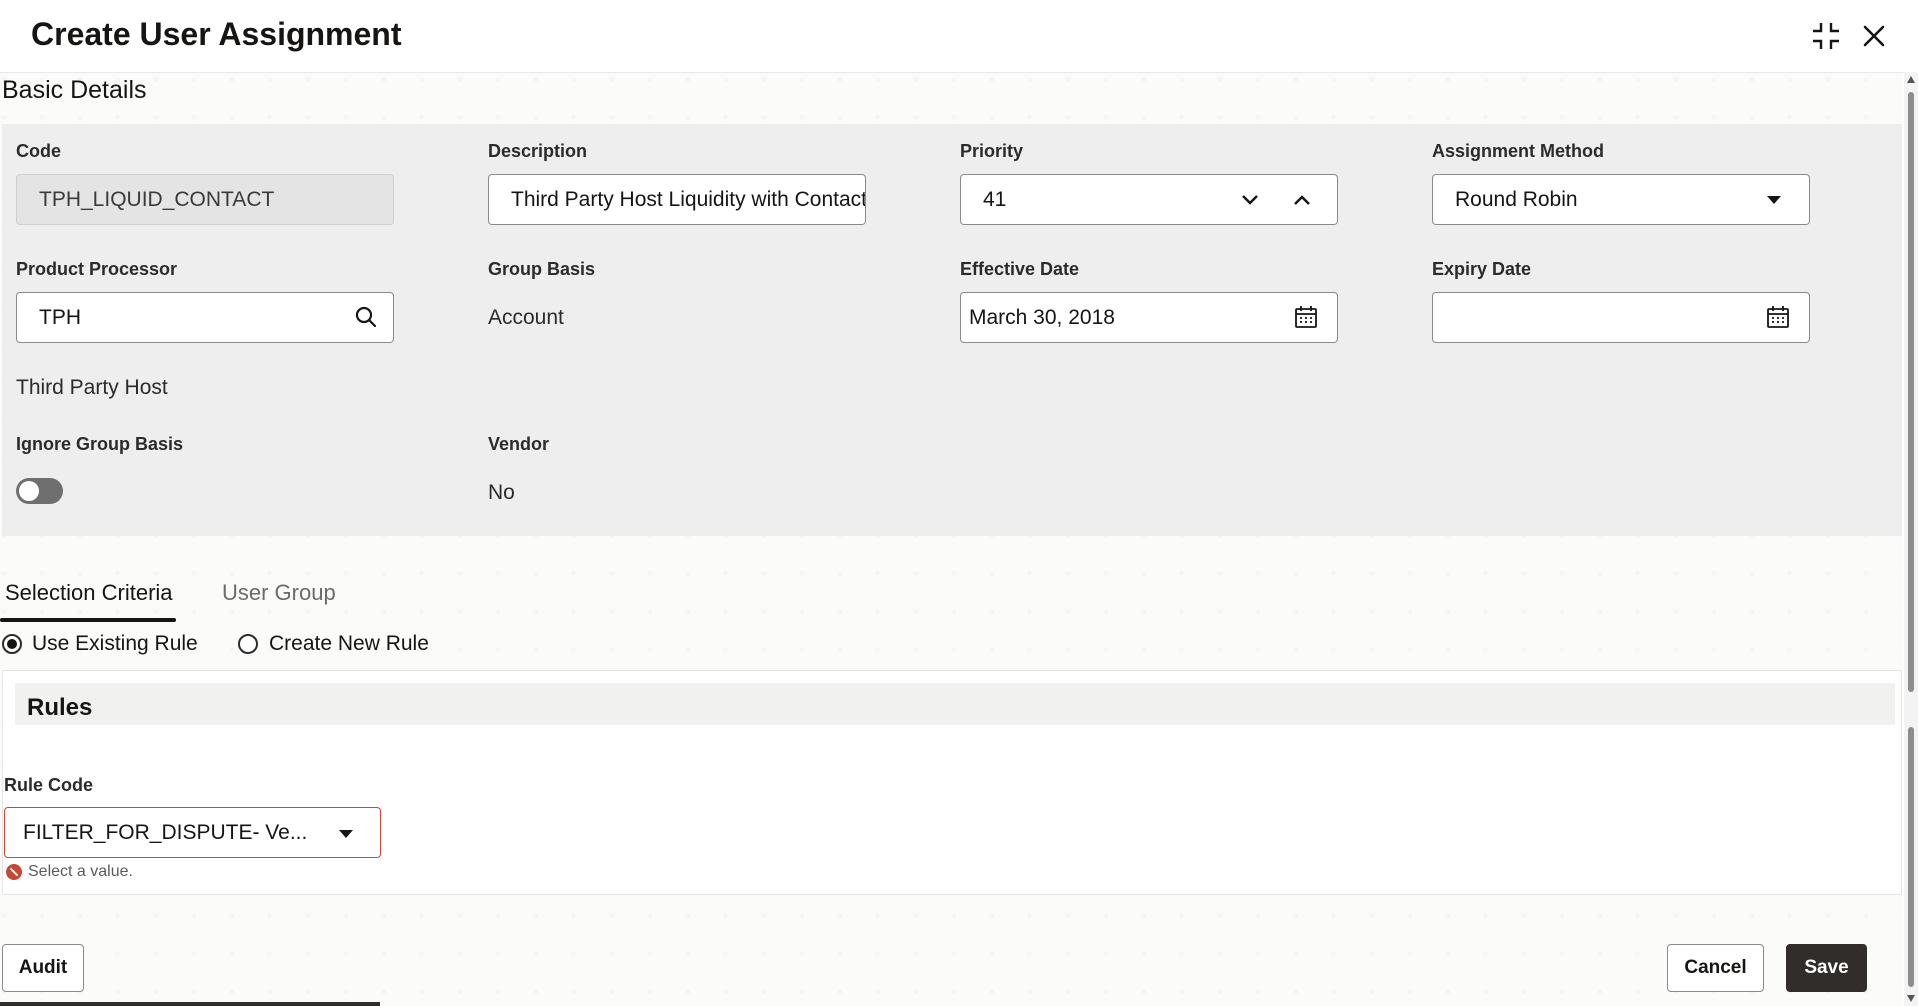 The image size is (1918, 1006). I want to click on rules-title: Rules, so click(60, 707).